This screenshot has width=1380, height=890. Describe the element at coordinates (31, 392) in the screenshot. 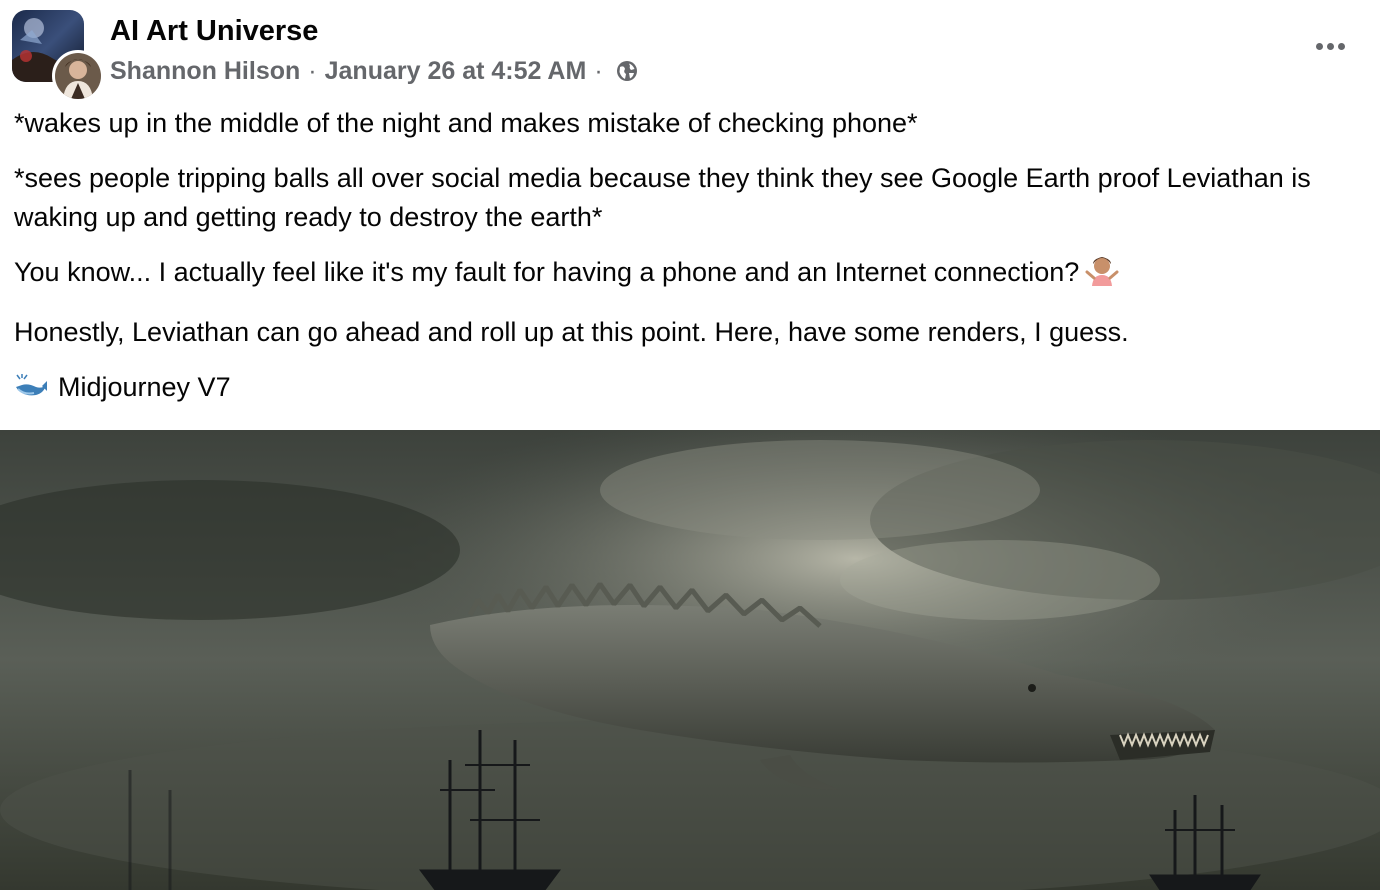

I see `whale-emoji-icon` at that location.